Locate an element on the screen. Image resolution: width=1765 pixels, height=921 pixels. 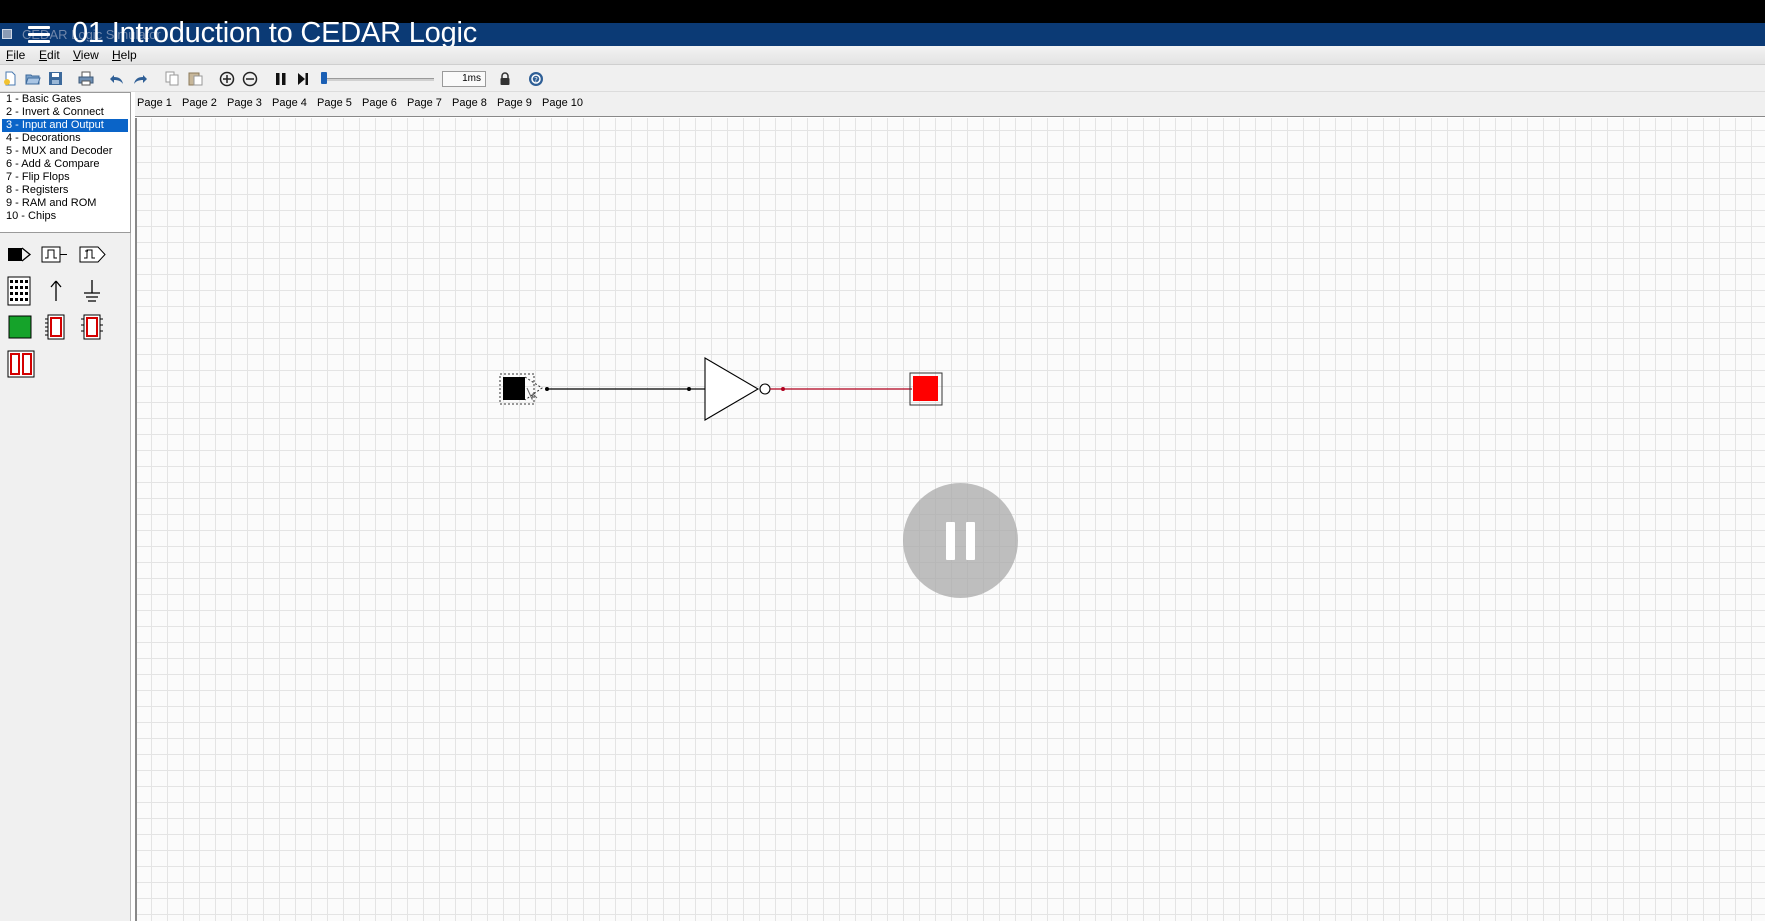
new-icon is located at coordinates (10, 78).